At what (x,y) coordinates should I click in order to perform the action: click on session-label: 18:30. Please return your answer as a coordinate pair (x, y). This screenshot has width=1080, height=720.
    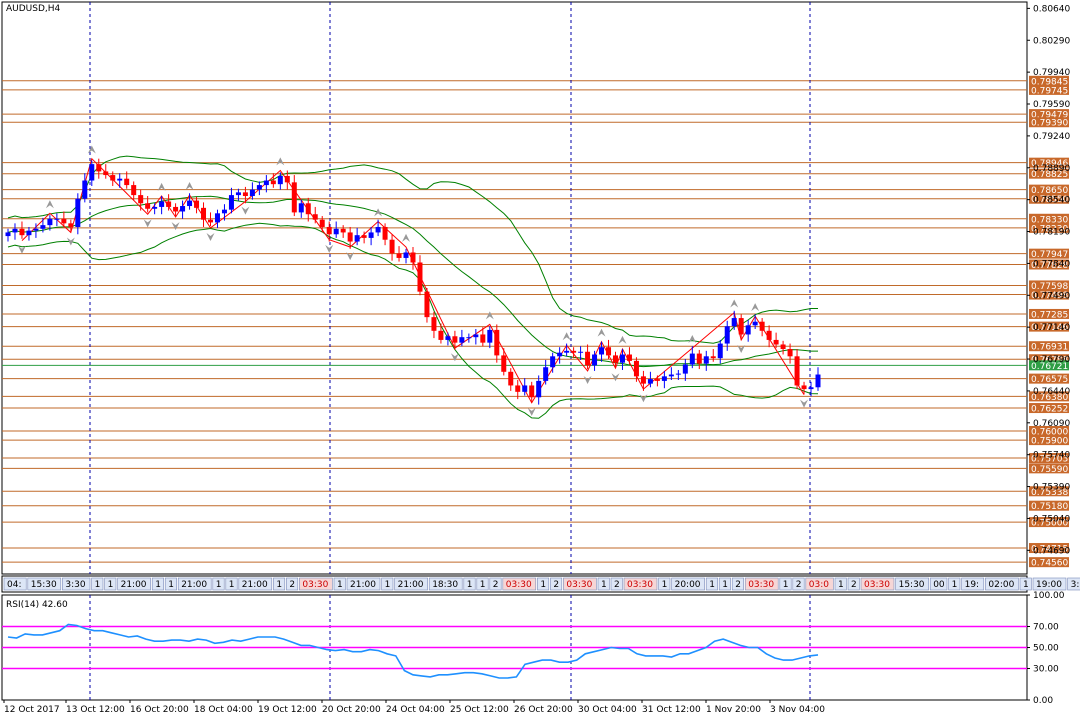
    Looking at the image, I should click on (445, 585).